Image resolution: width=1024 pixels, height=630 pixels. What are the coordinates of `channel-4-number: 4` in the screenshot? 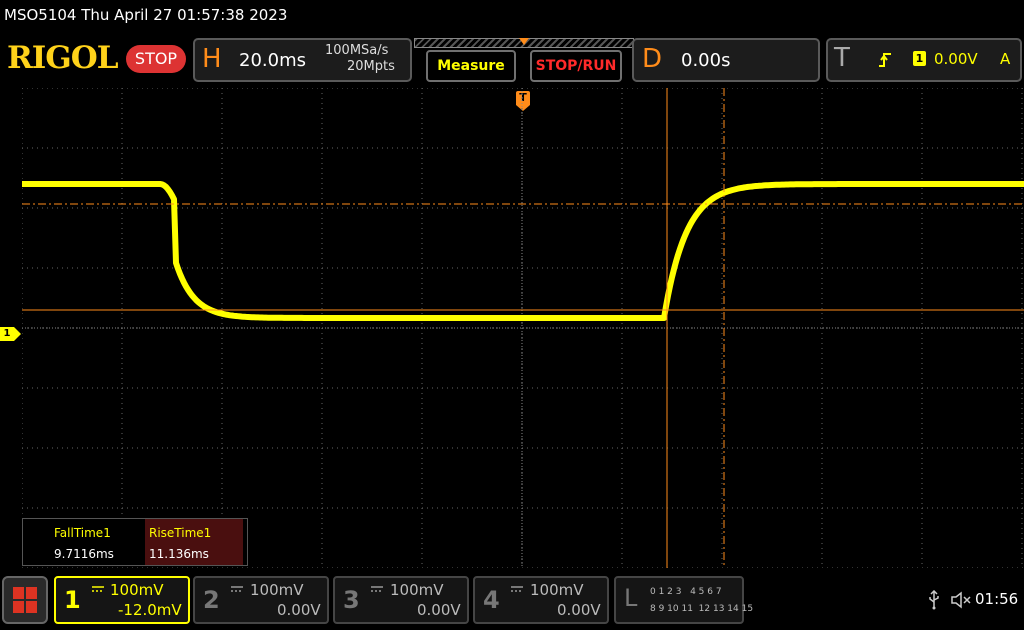 It's located at (491, 600).